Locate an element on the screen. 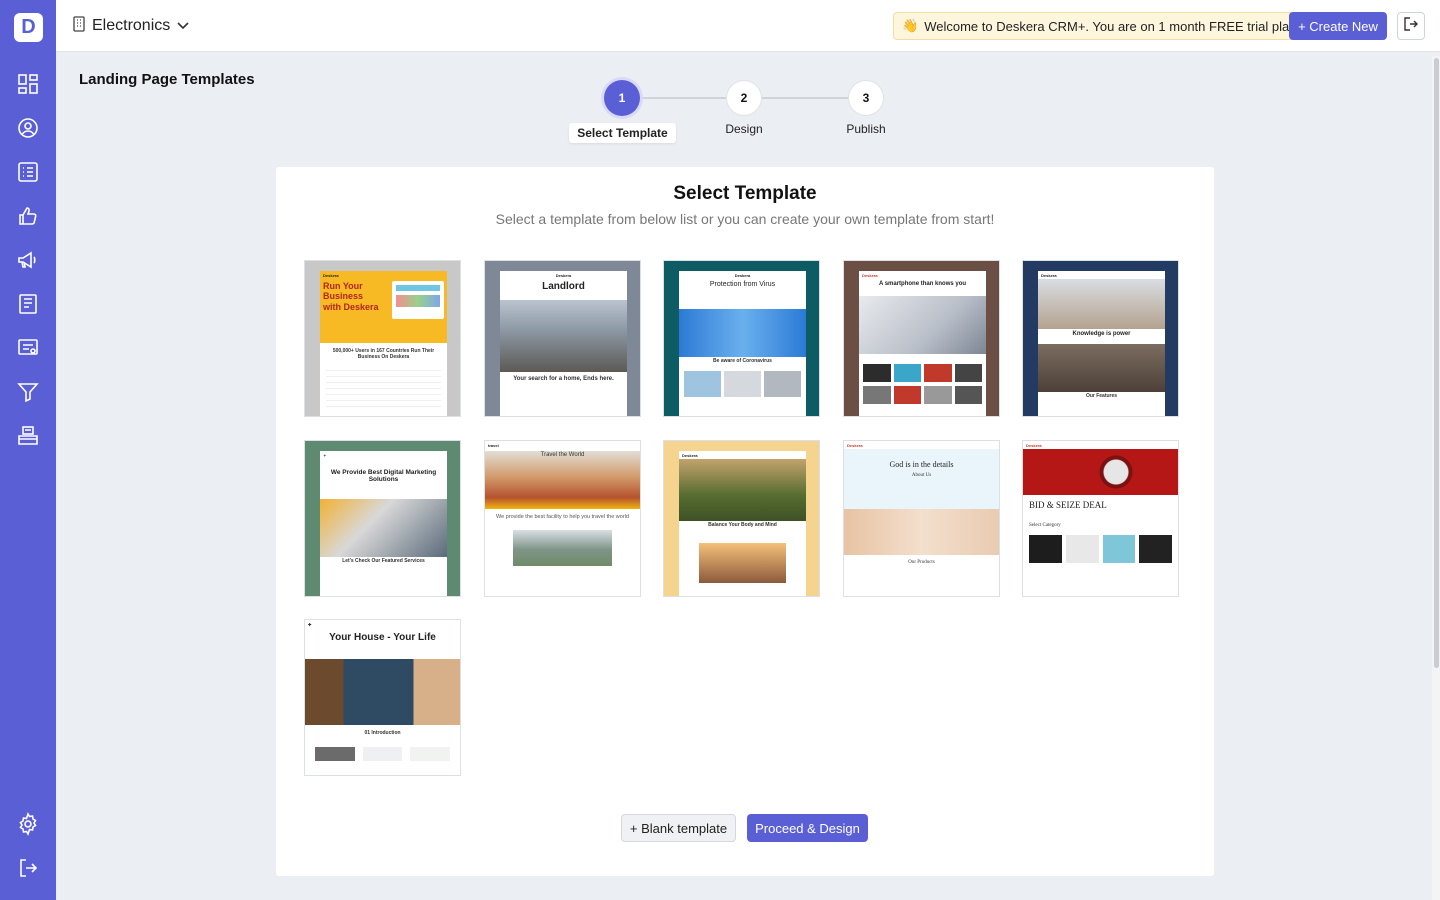 The width and height of the screenshot is (1440, 900). exit-icon is located at coordinates (1411, 26).